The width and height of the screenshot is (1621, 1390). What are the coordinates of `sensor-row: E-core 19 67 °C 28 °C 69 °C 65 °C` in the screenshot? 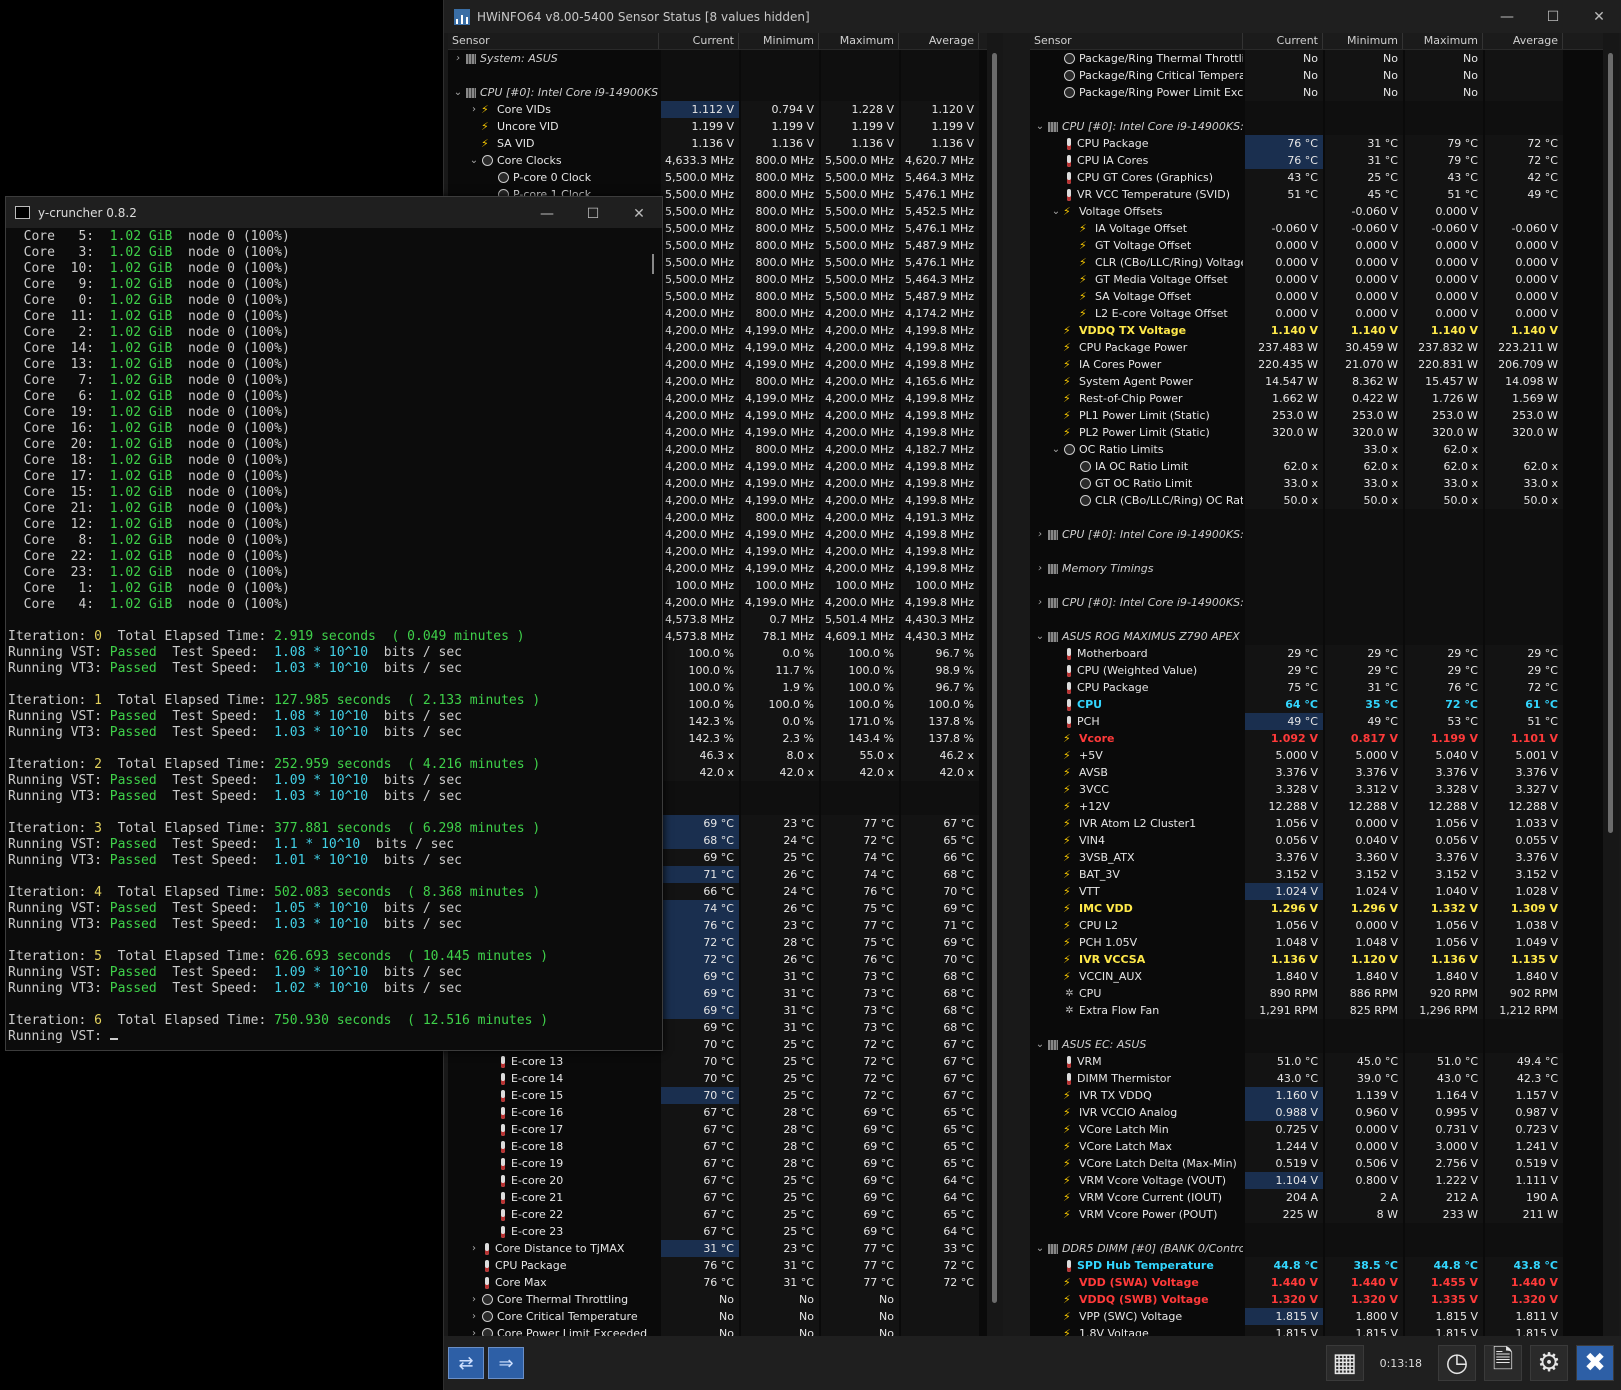 It's located at (717, 1163).